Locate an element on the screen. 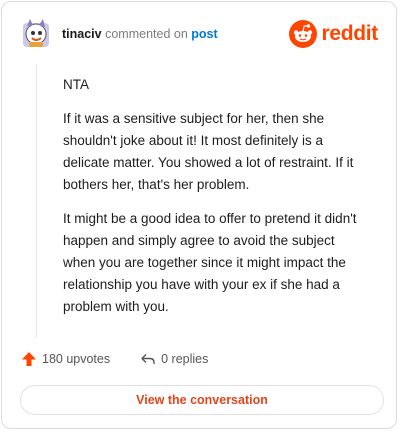  brand-wordmark: reddit is located at coordinates (349, 33).